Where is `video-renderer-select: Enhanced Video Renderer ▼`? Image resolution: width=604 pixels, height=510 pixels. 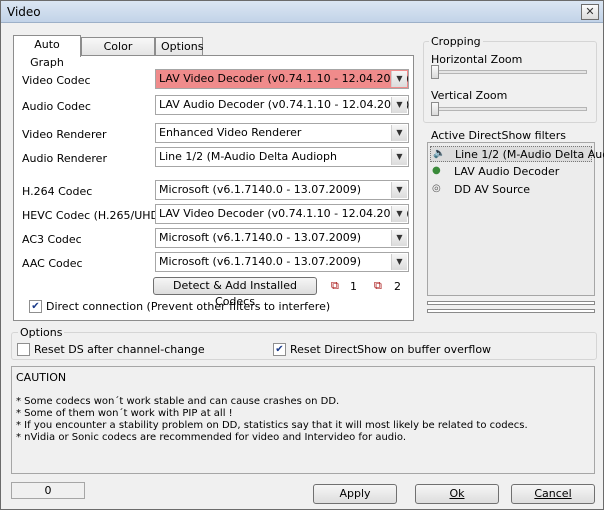
video-renderer-select: Enhanced Video Renderer ▼ is located at coordinates (282, 133).